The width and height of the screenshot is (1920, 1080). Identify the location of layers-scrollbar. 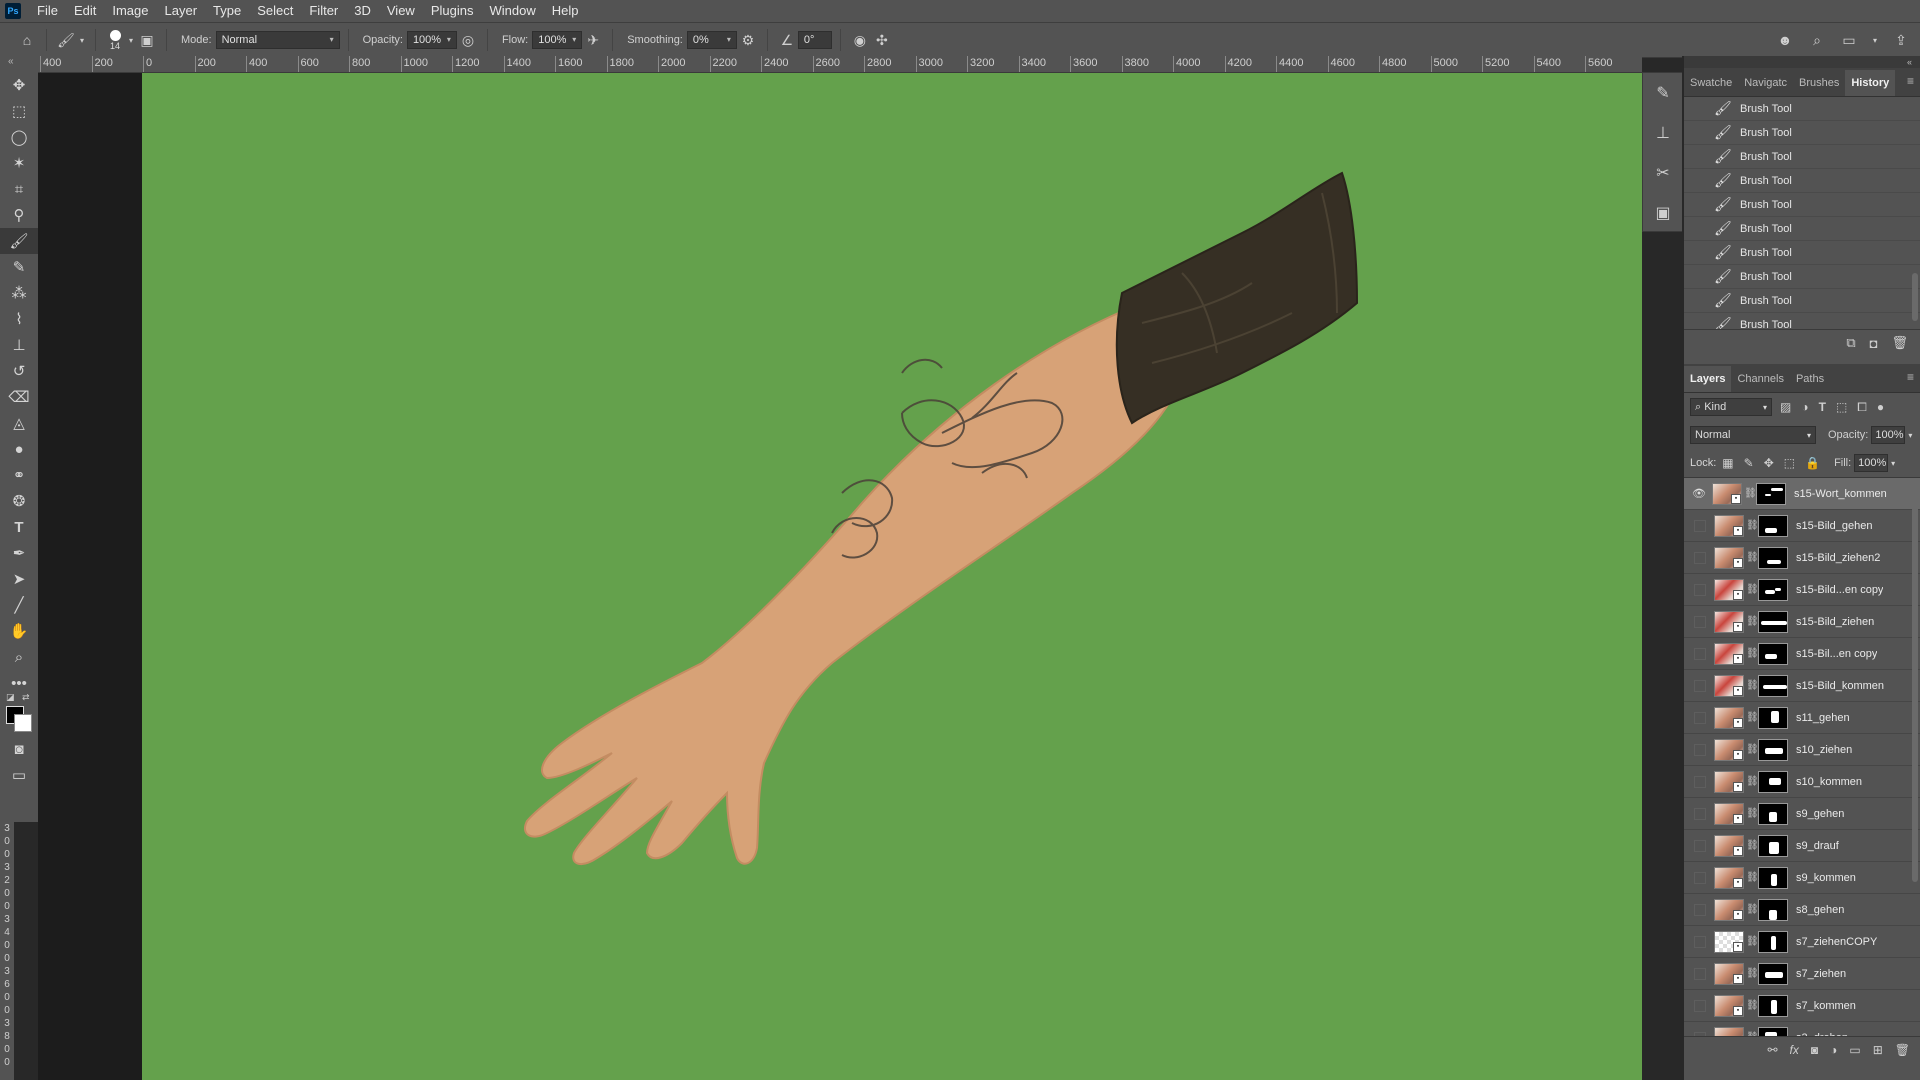
(1915, 682).